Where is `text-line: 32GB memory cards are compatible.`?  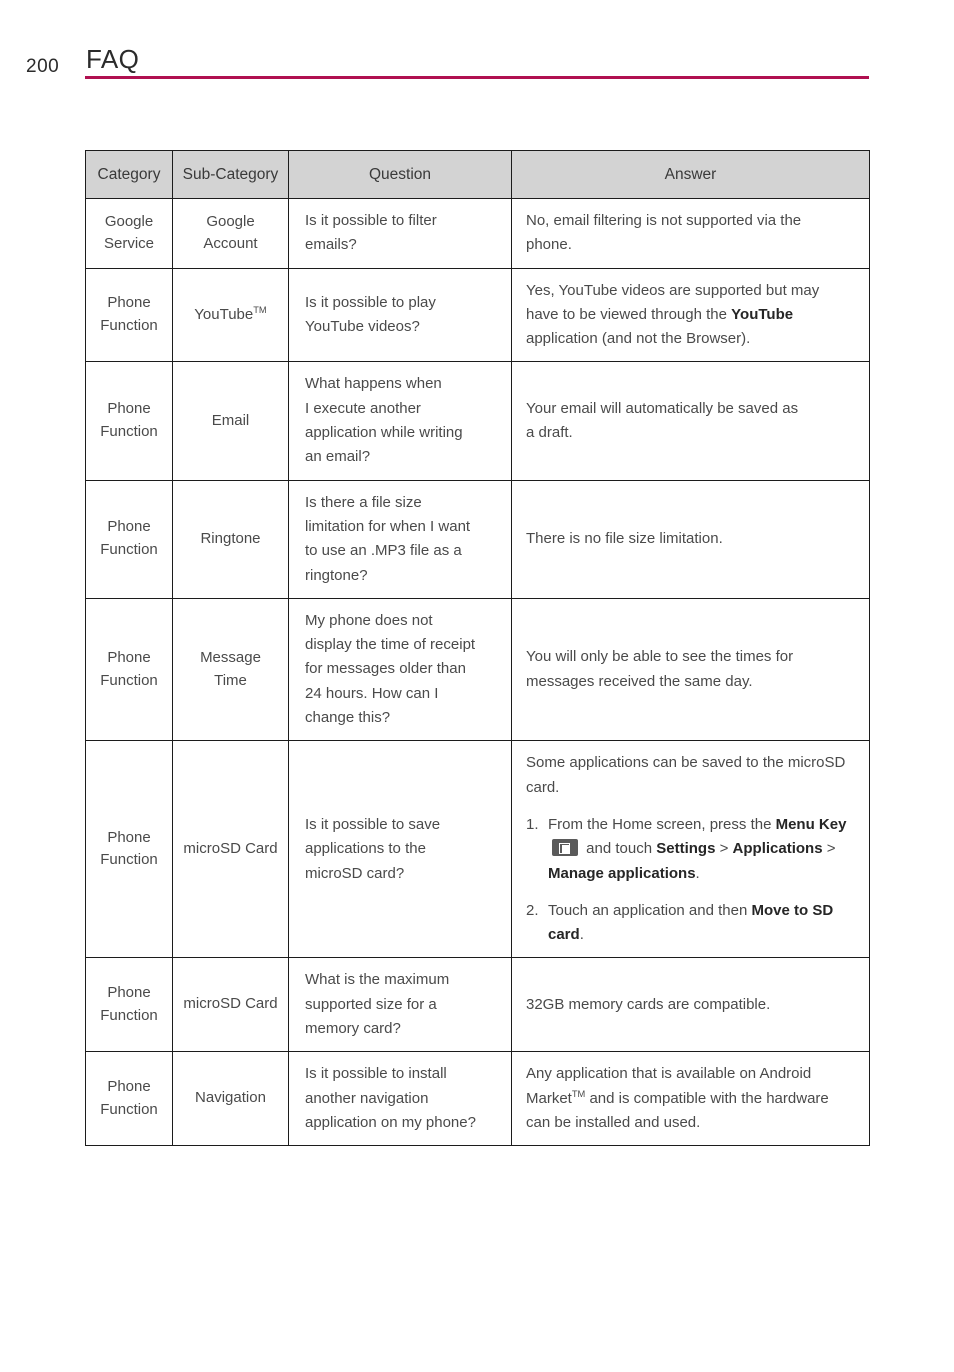
text-line: 32GB memory cards are compatible. is located at coordinates (648, 1004).